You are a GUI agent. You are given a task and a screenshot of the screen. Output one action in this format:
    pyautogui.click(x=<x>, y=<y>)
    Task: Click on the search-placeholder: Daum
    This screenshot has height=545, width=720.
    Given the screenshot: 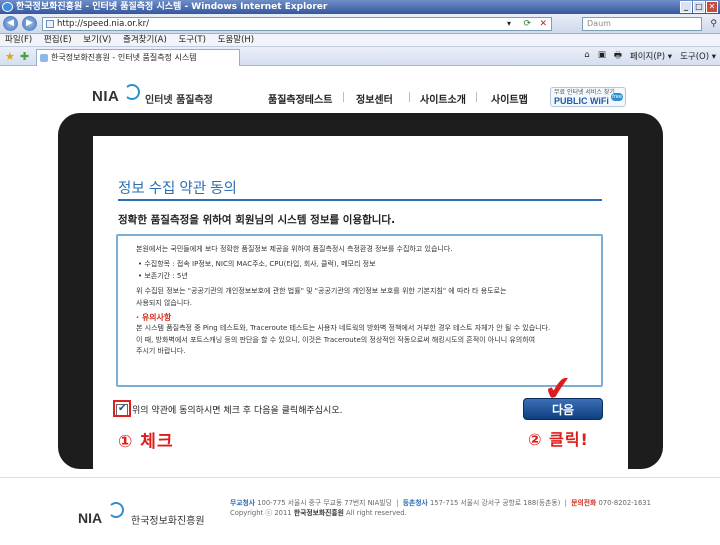 What is the action you would take?
    pyautogui.click(x=599, y=23)
    